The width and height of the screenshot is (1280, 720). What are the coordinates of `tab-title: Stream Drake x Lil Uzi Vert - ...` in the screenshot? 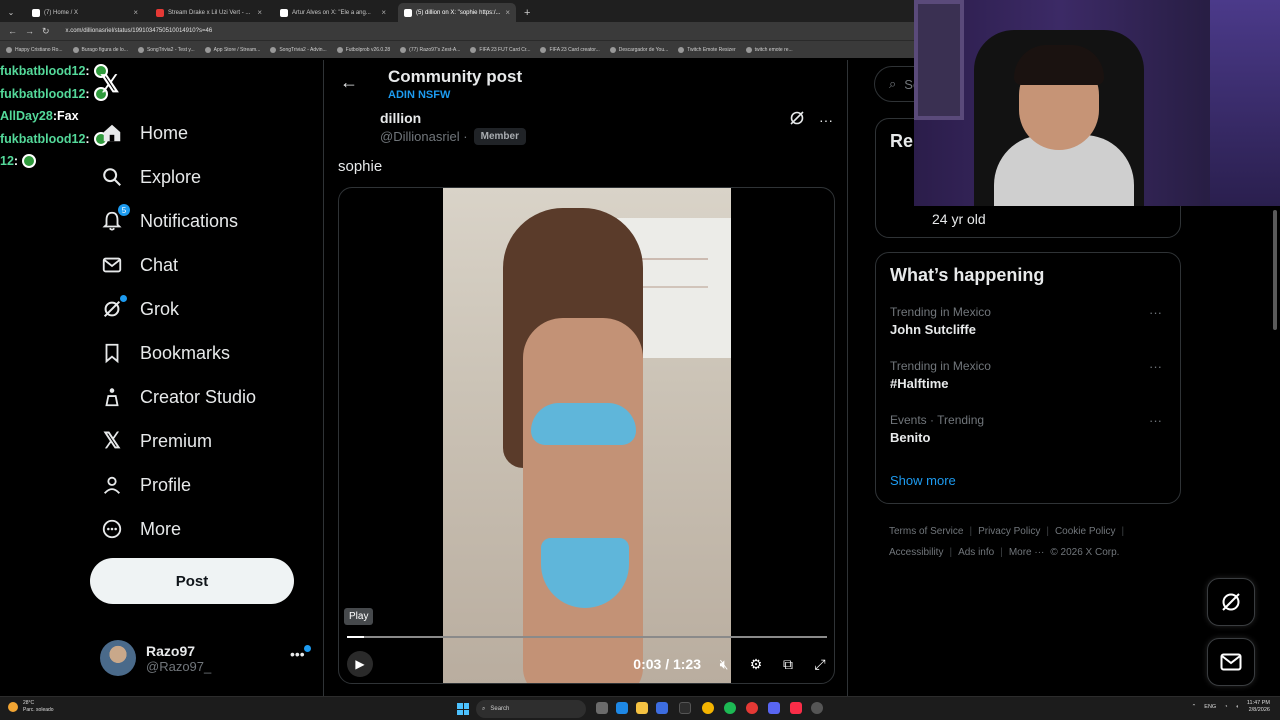 It's located at (209, 12).